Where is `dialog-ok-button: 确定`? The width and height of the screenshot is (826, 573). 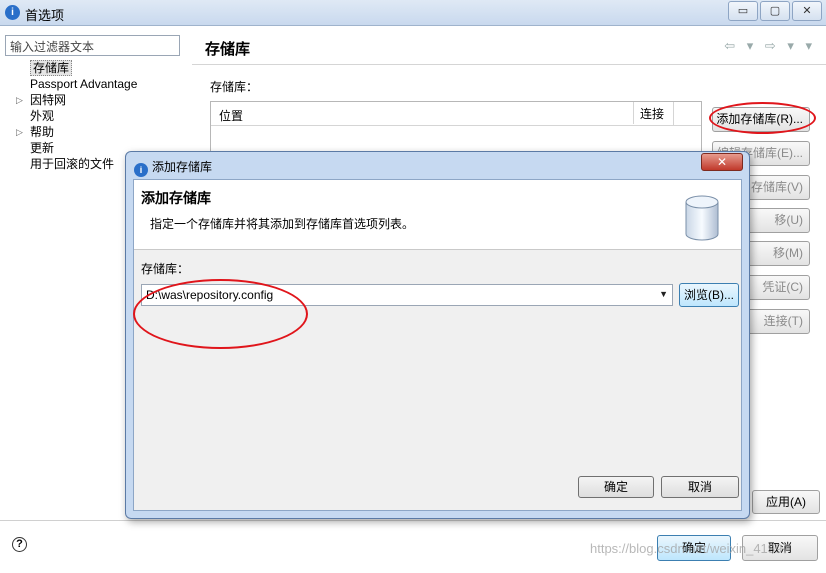 dialog-ok-button: 确定 is located at coordinates (616, 487).